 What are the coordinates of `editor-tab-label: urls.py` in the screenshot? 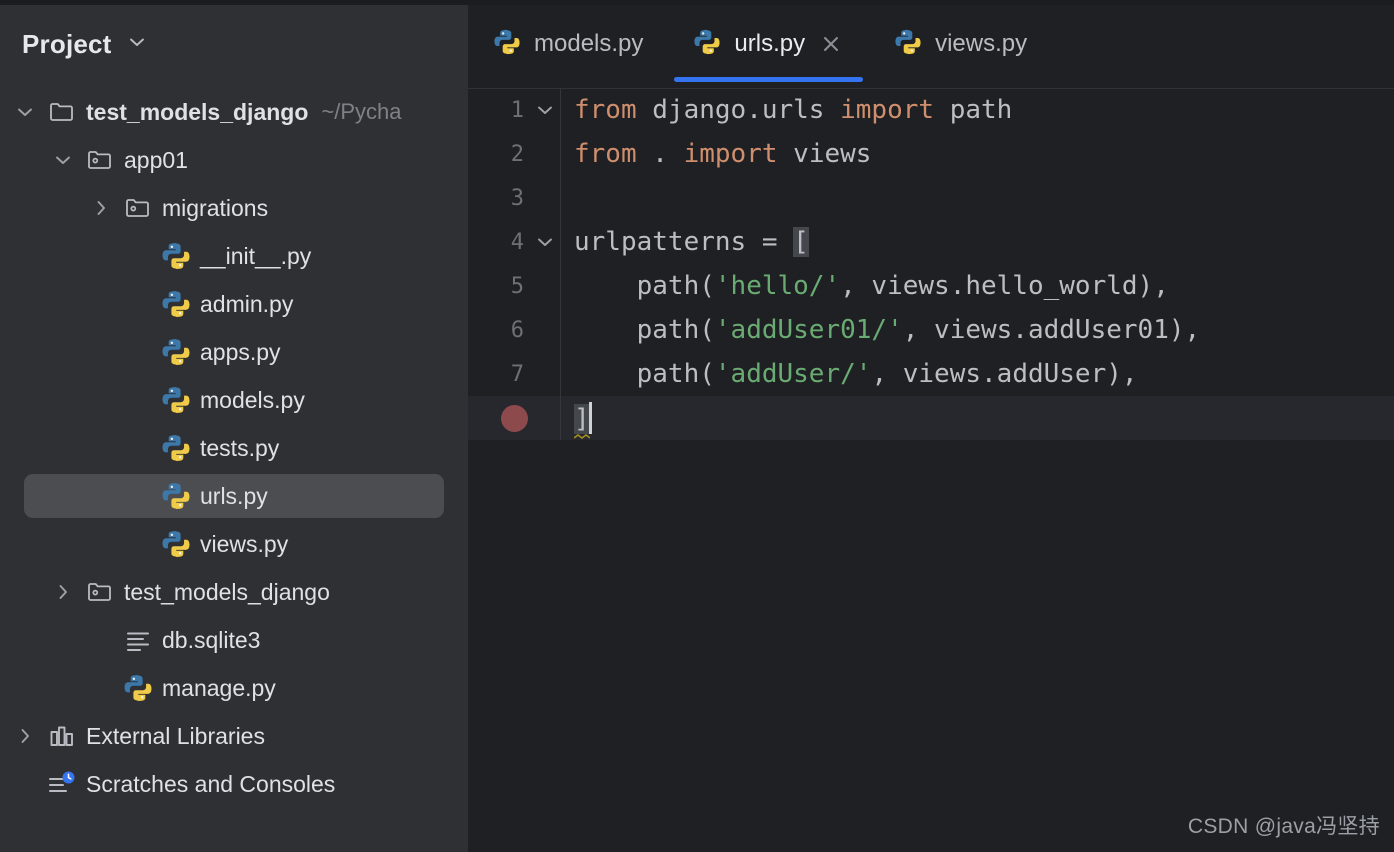 It's located at (770, 43).